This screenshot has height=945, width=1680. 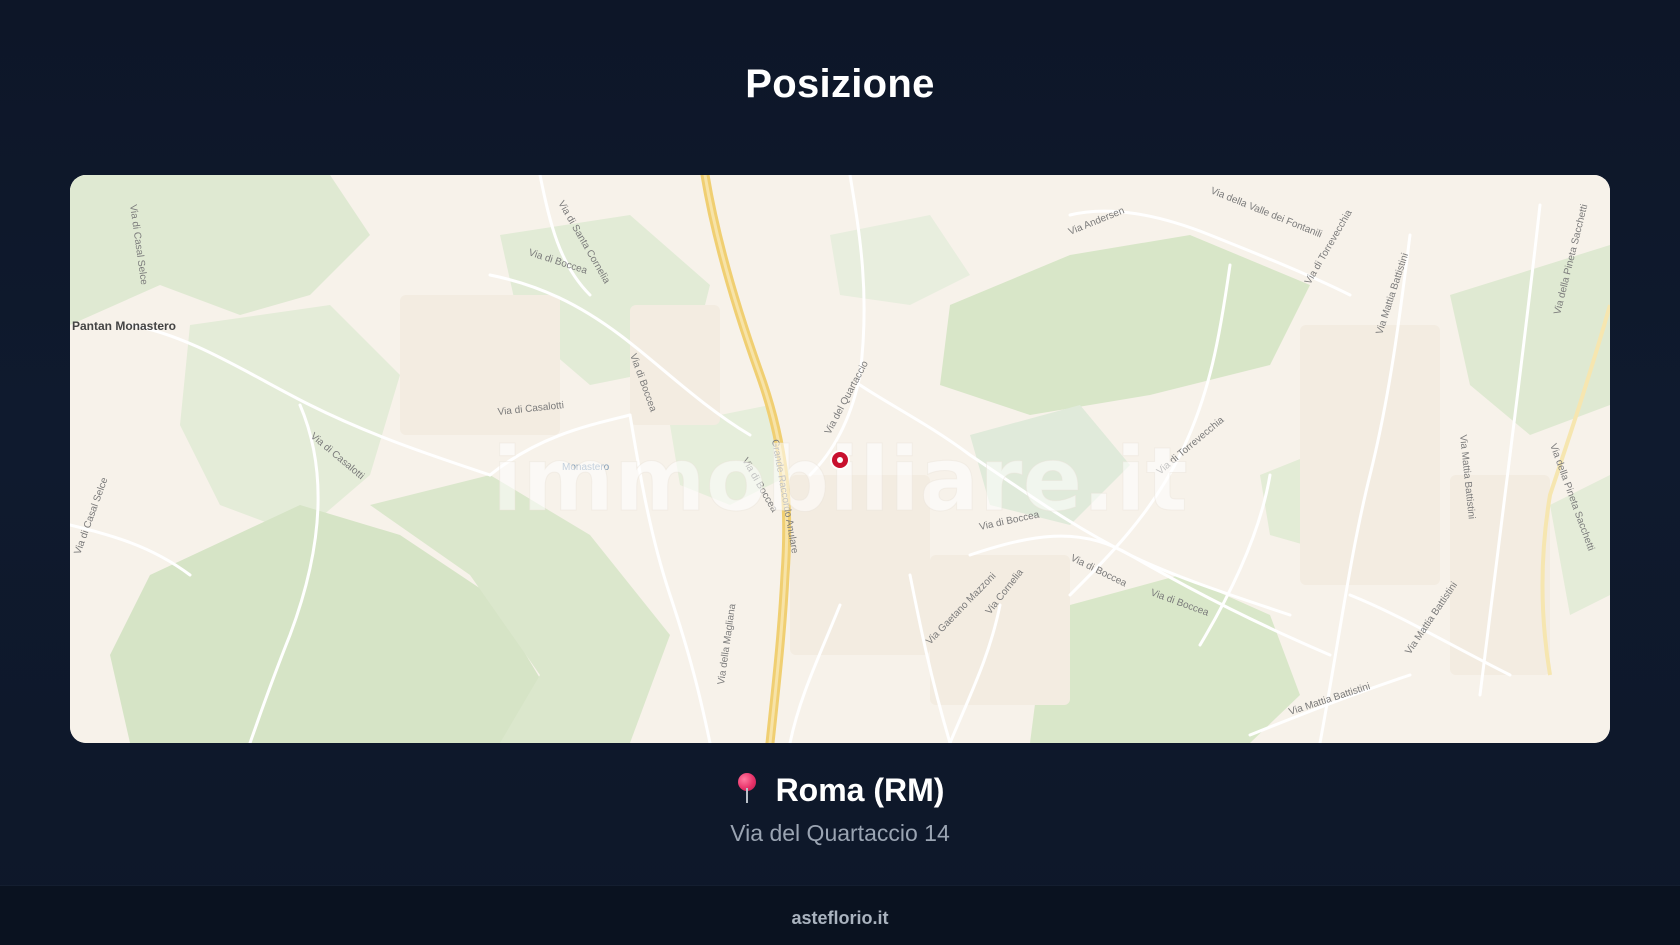 I want to click on map-marker-icon, so click(x=840, y=460).